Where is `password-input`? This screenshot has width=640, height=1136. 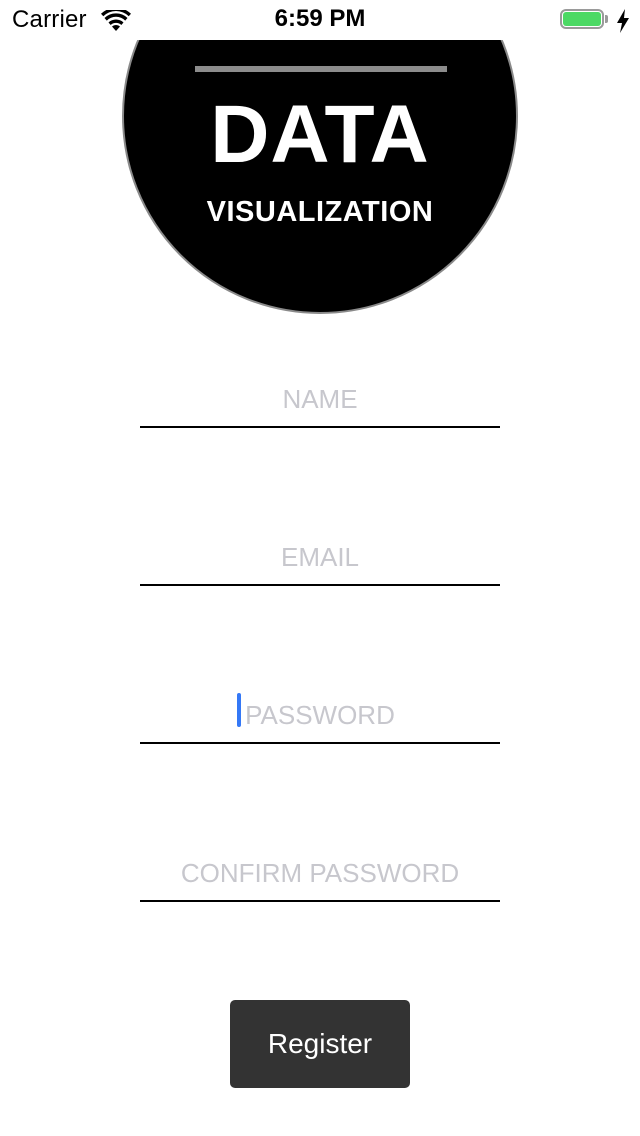 password-input is located at coordinates (320, 715).